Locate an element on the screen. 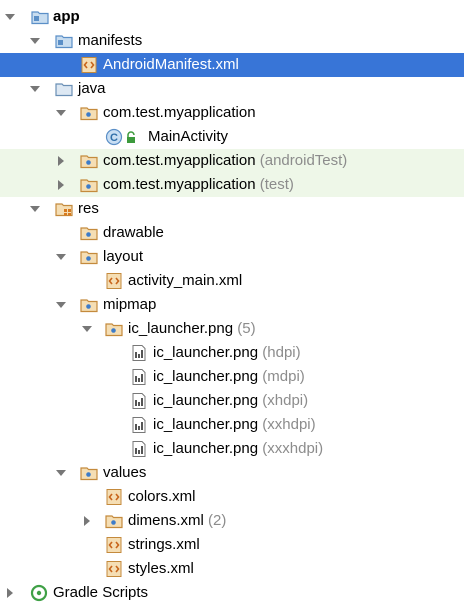 Image resolution: width=464 pixels, height=608 pixels. tree-item-label: dimens.xml (2) is located at coordinates (177, 520).